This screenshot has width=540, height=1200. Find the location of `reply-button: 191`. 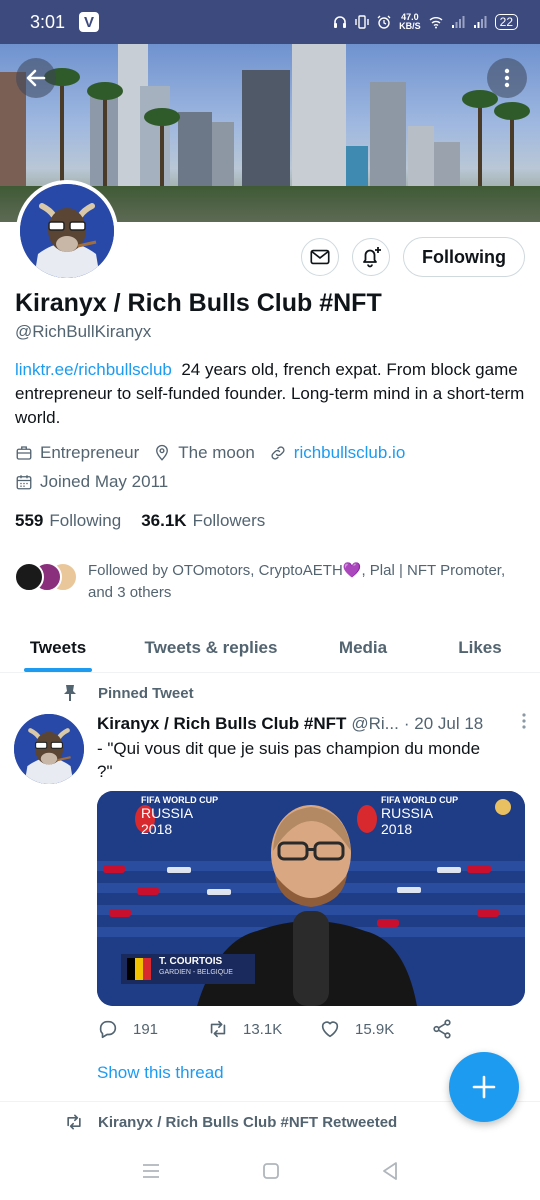

reply-button: 191 is located at coordinates (152, 1029).